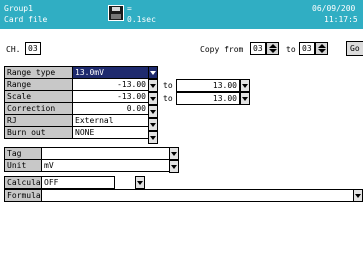  I want to click on memory-card-icon, so click(116, 13).